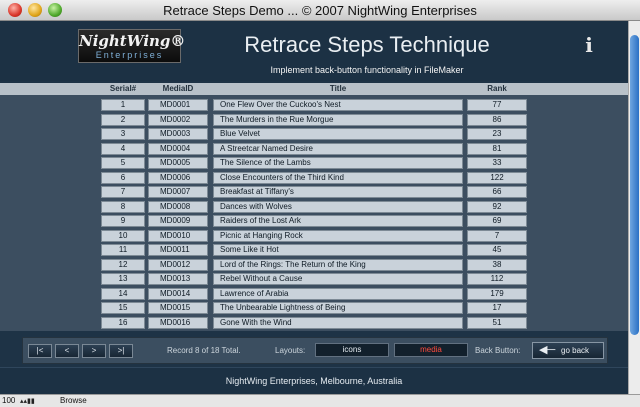 This screenshot has width=640, height=407. What do you see at coordinates (123, 134) in the screenshot?
I see `cell-serial: 3` at bounding box center [123, 134].